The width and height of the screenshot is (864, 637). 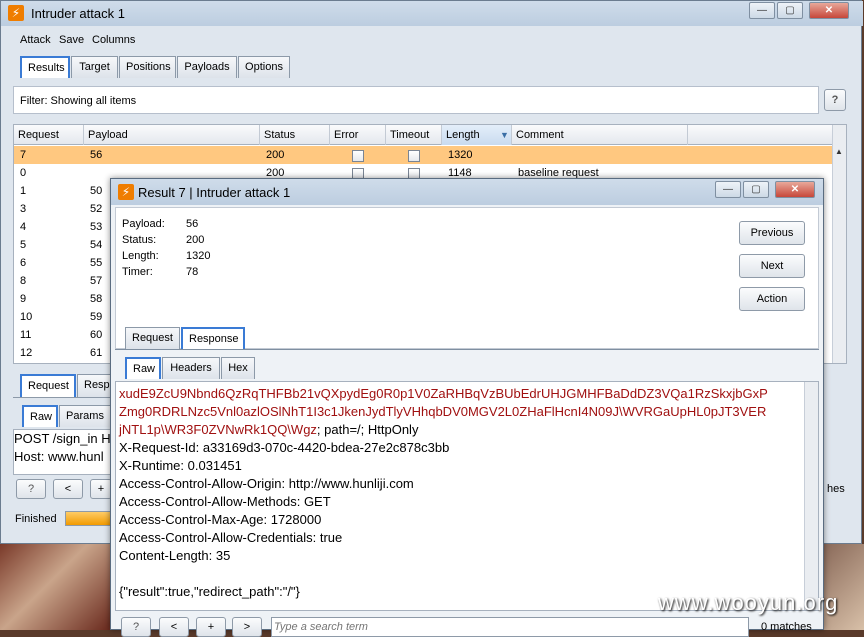 I want to click on result-title-bar: ⚡ Result 7 | Intruder attack 1 — ▢ ✕, so click(x=467, y=192).